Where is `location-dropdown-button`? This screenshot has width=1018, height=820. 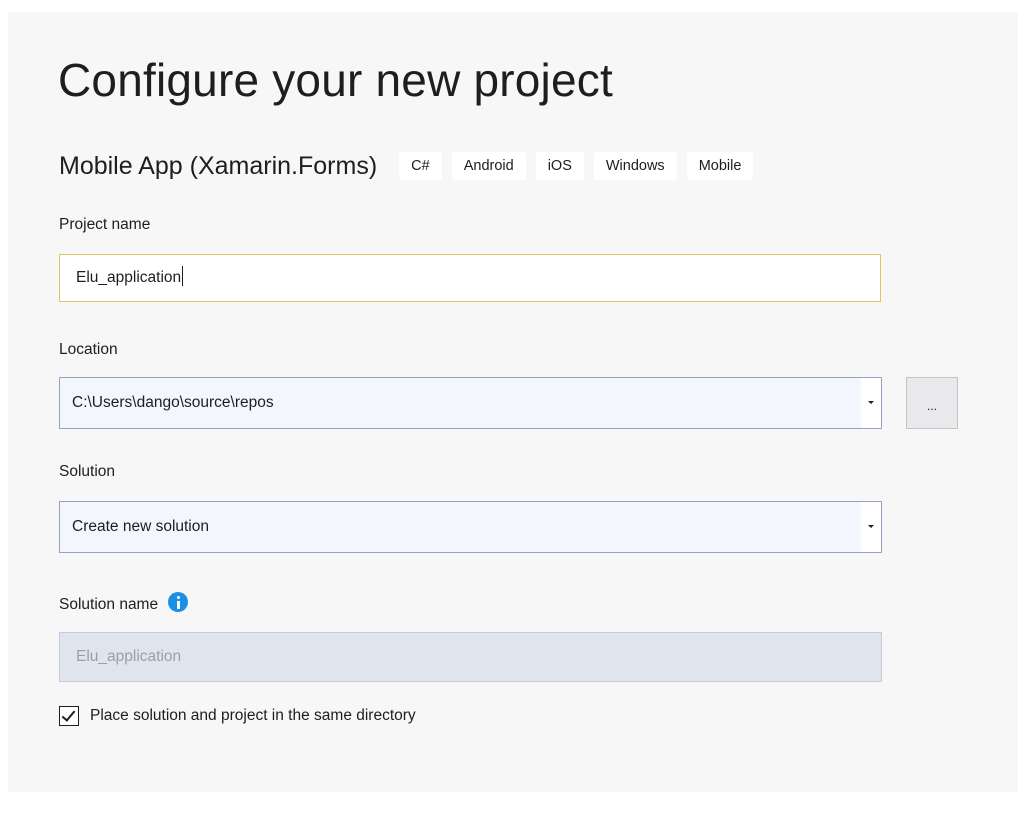 location-dropdown-button is located at coordinates (871, 403).